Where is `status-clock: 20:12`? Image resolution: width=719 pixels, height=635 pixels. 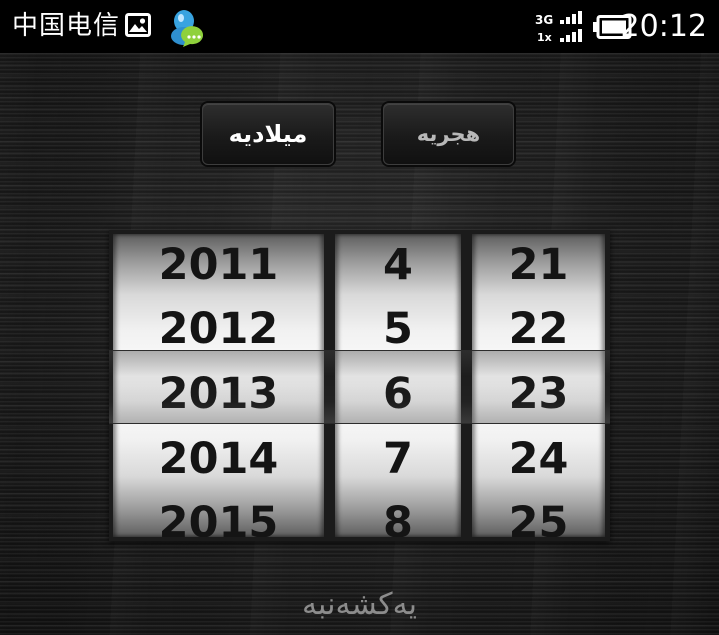
status-clock: 20:12 is located at coordinates (663, 26).